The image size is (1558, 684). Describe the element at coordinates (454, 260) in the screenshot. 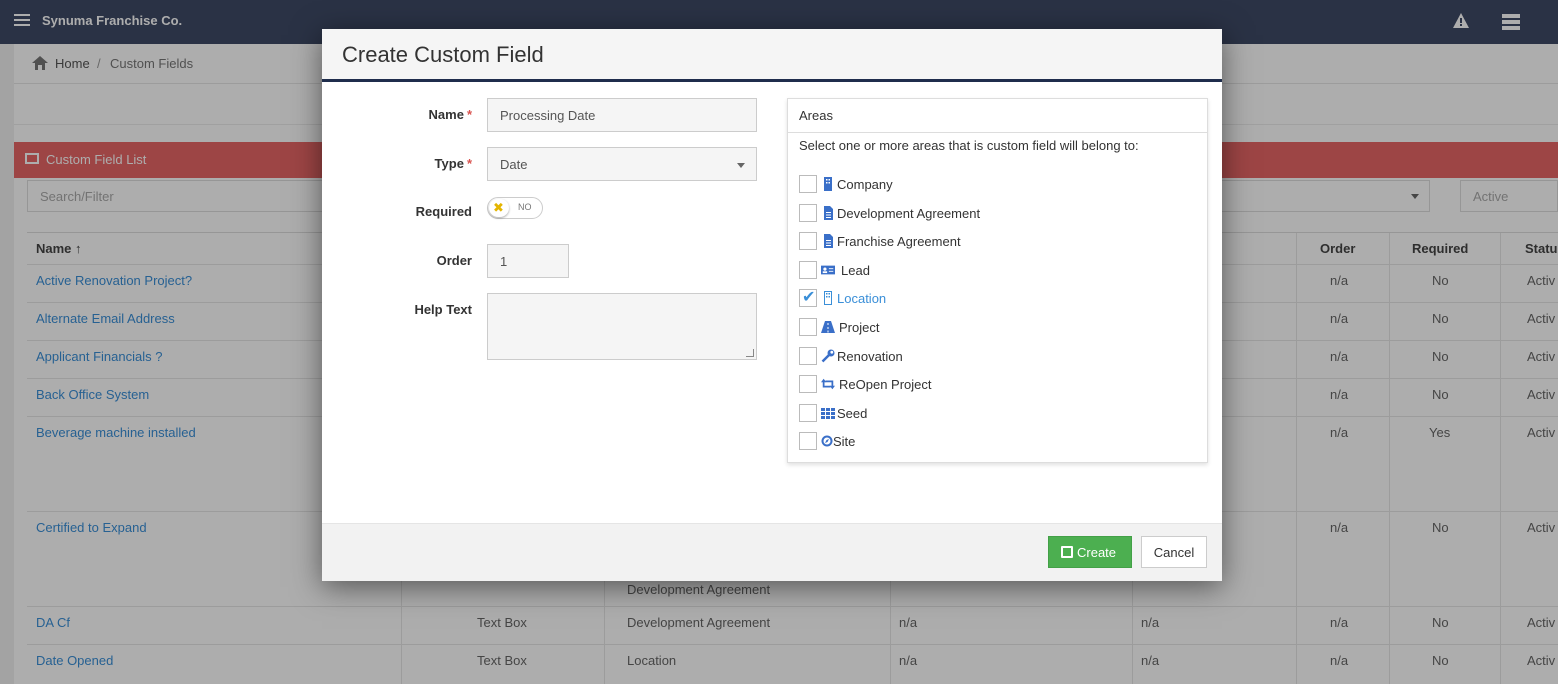

I see `order-label: Order` at that location.